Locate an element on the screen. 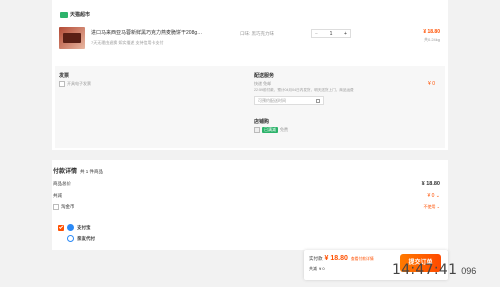  delivery-title: 配送服务 is located at coordinates (264, 76).